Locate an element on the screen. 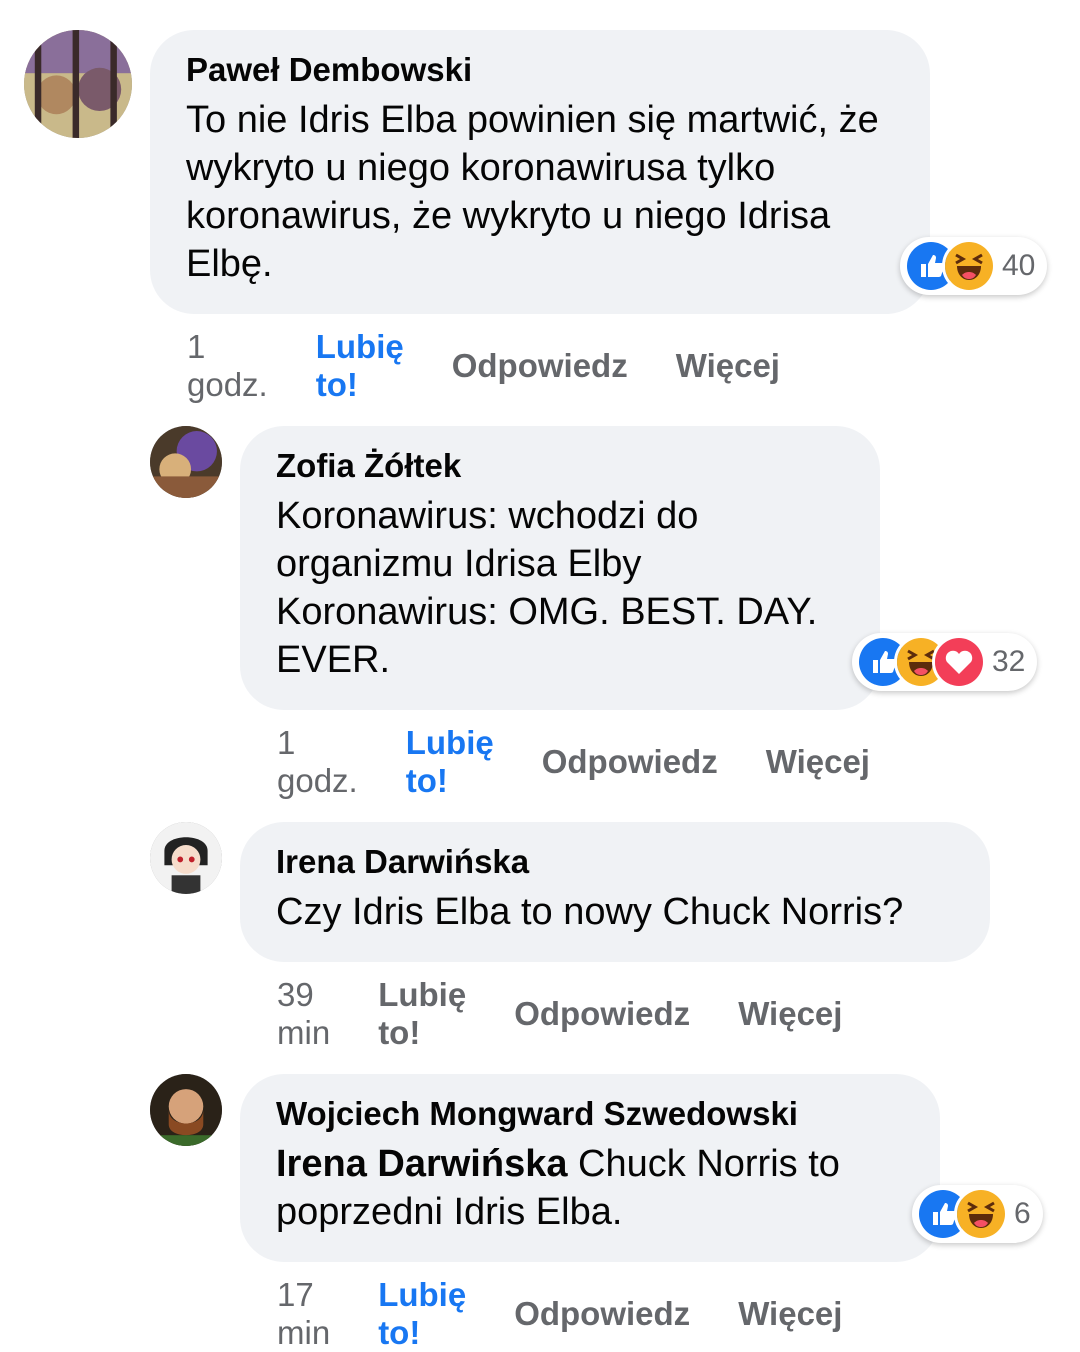 The image size is (1080, 1352). comment-actions: 17 min Lubię to! Odpowiedz Więcej is located at coordinates (559, 1314).